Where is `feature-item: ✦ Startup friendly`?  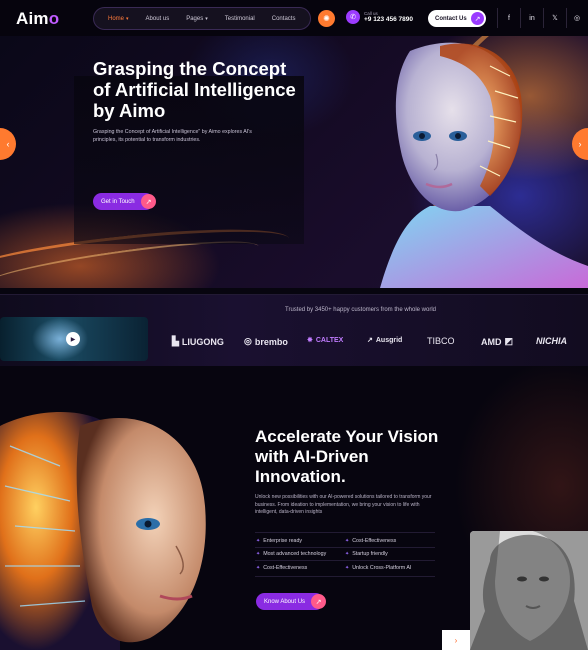 feature-item: ✦ Startup friendly is located at coordinates (366, 554).